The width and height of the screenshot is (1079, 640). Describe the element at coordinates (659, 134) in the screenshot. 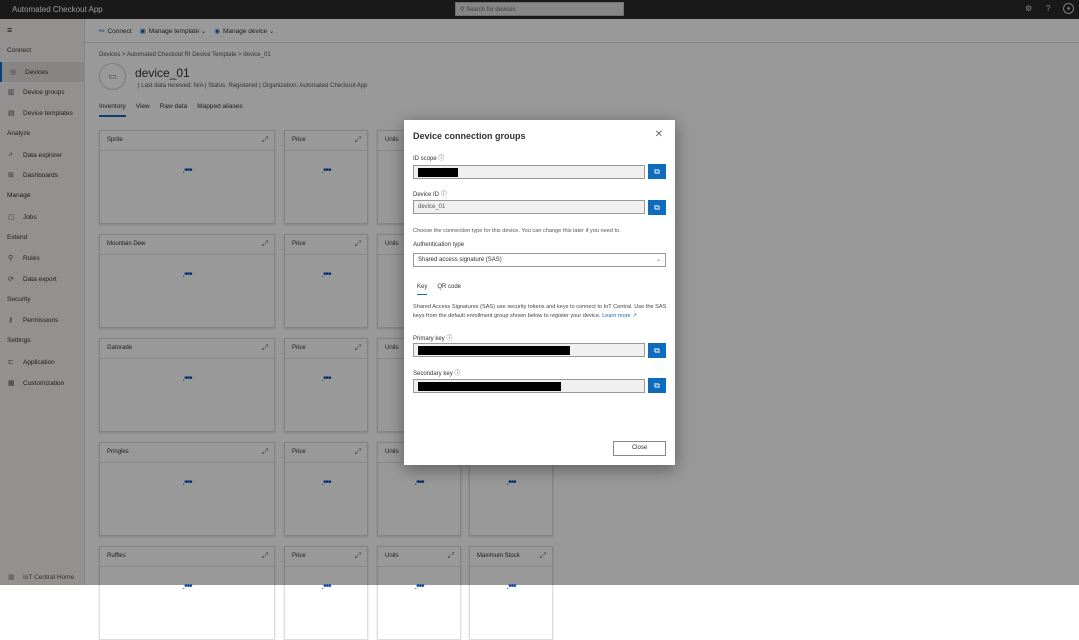

I see `close-icon: ✕` at that location.